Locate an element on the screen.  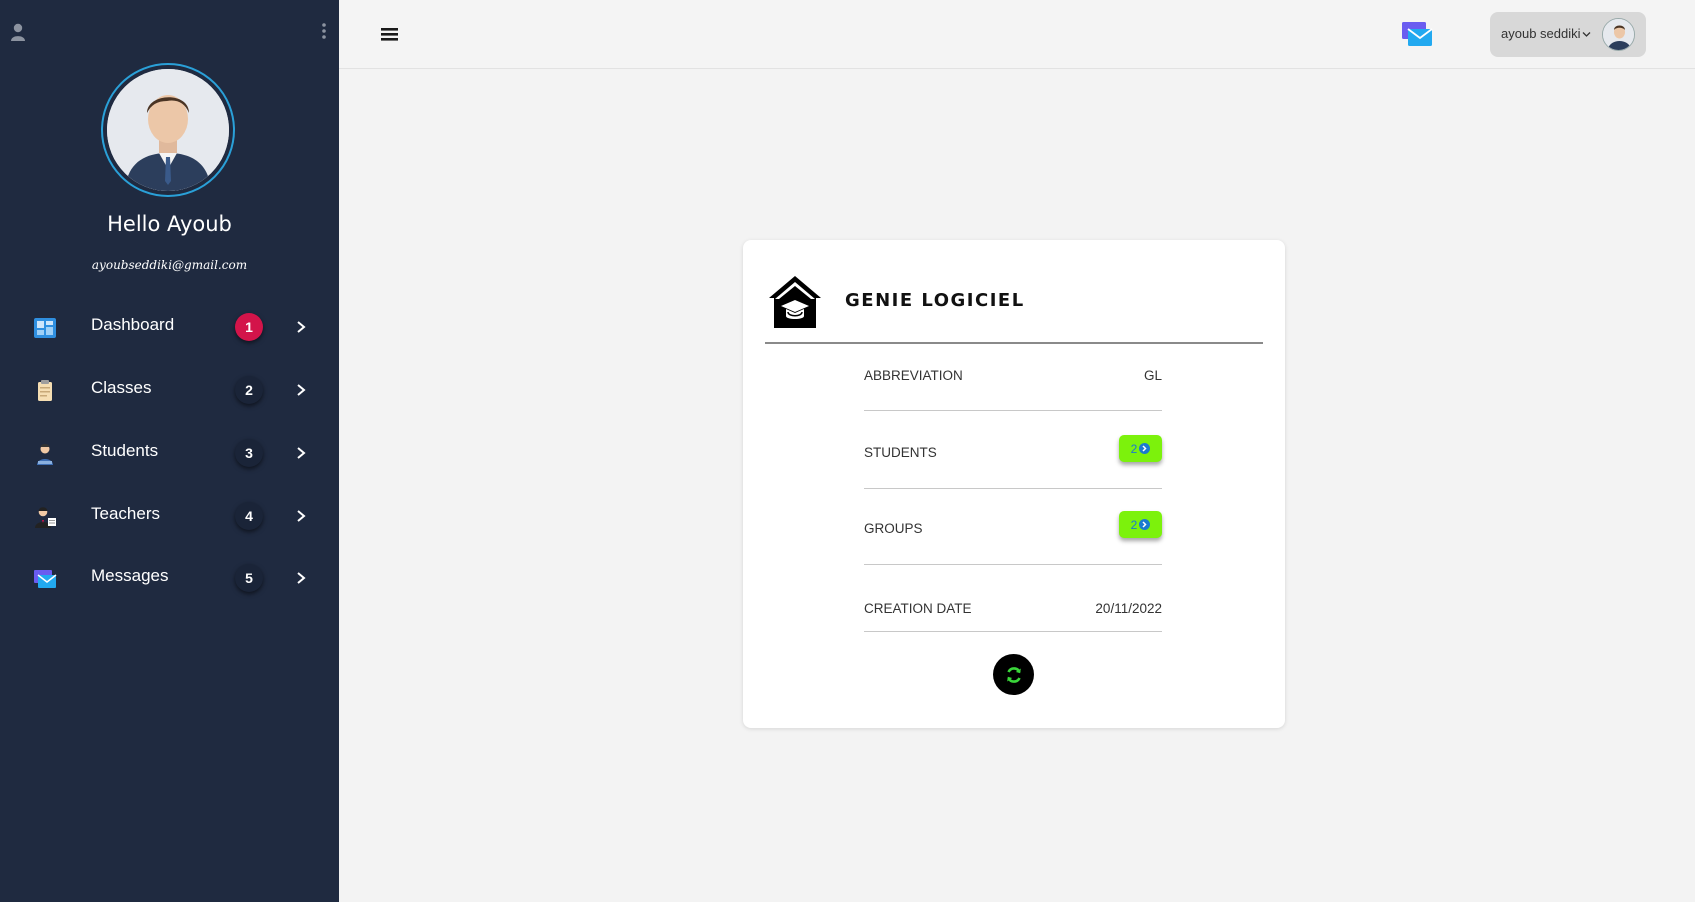
sidebar-item-classes: Classes 2 is located at coordinates (169, 390).